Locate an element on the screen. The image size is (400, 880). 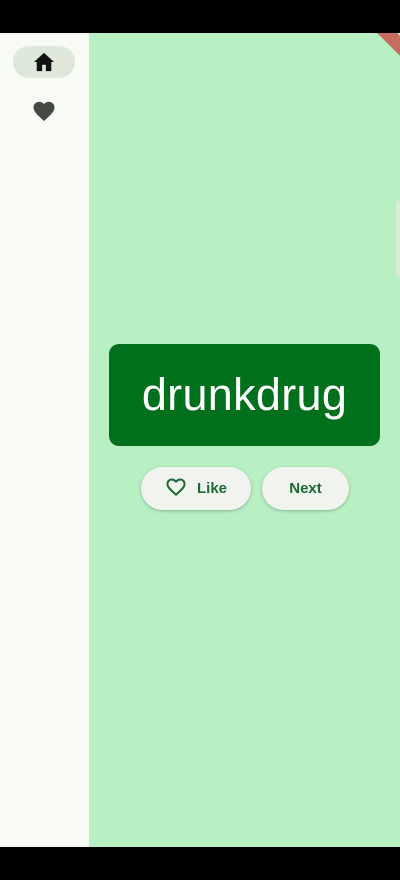
heart-icon is located at coordinates (44, 111).